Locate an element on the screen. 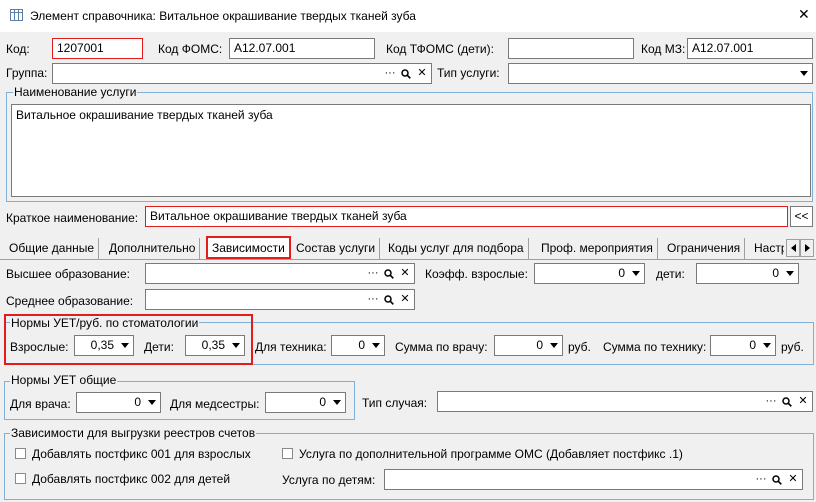 Image resolution: width=816 pixels, height=502 pixels. adults-spinner: 0,35 is located at coordinates (104, 345).